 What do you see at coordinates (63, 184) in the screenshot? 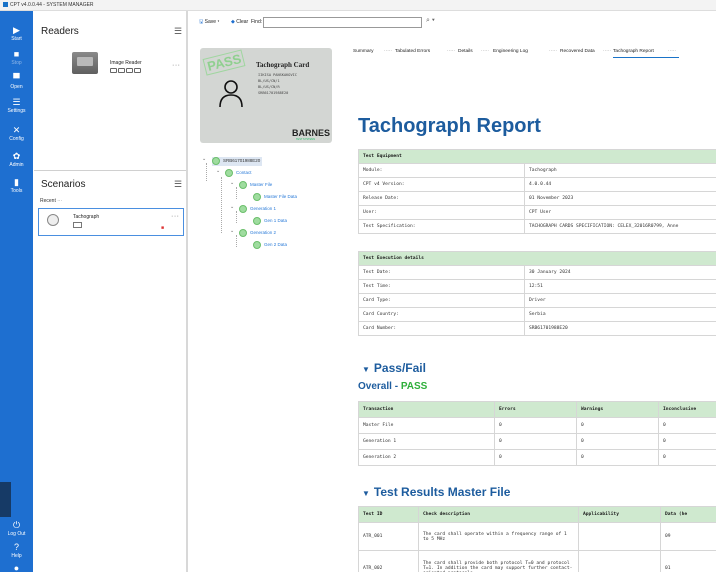
I see `scenarios-title: Scenarios` at bounding box center [63, 184].